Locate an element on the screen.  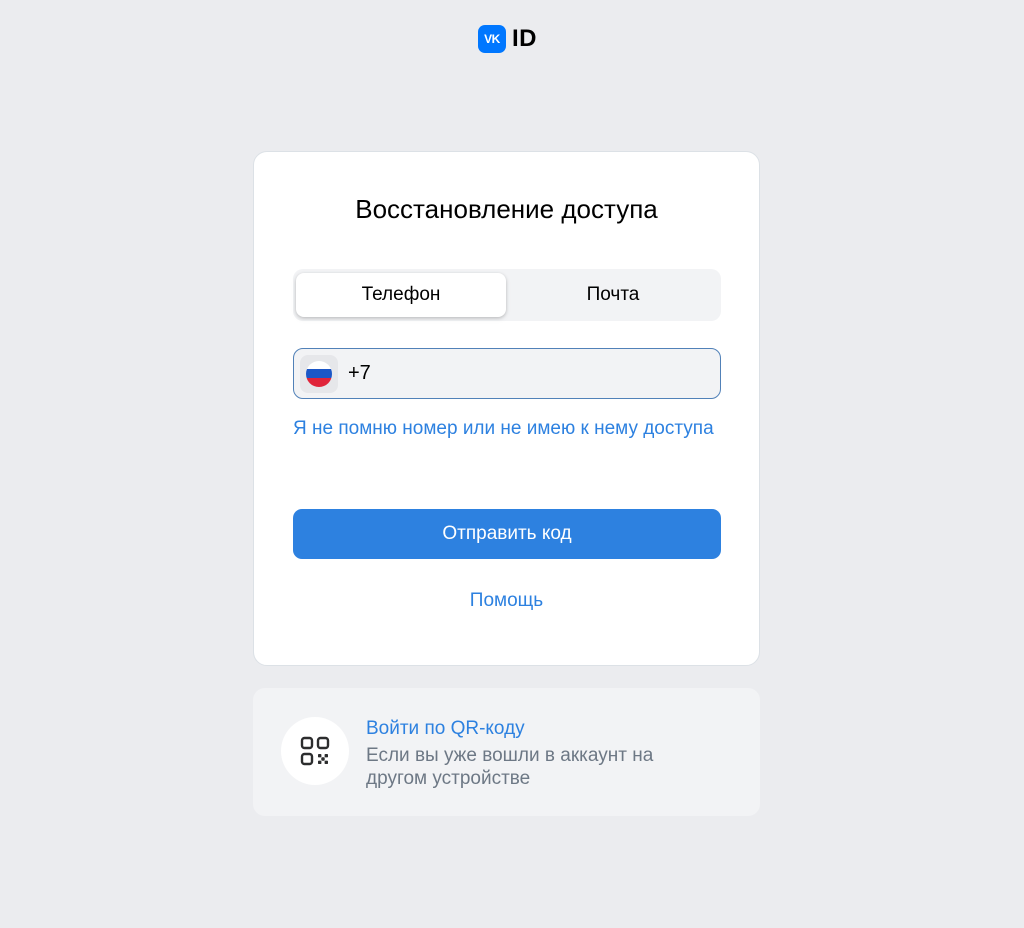
logo-text: ID is located at coordinates (524, 38).